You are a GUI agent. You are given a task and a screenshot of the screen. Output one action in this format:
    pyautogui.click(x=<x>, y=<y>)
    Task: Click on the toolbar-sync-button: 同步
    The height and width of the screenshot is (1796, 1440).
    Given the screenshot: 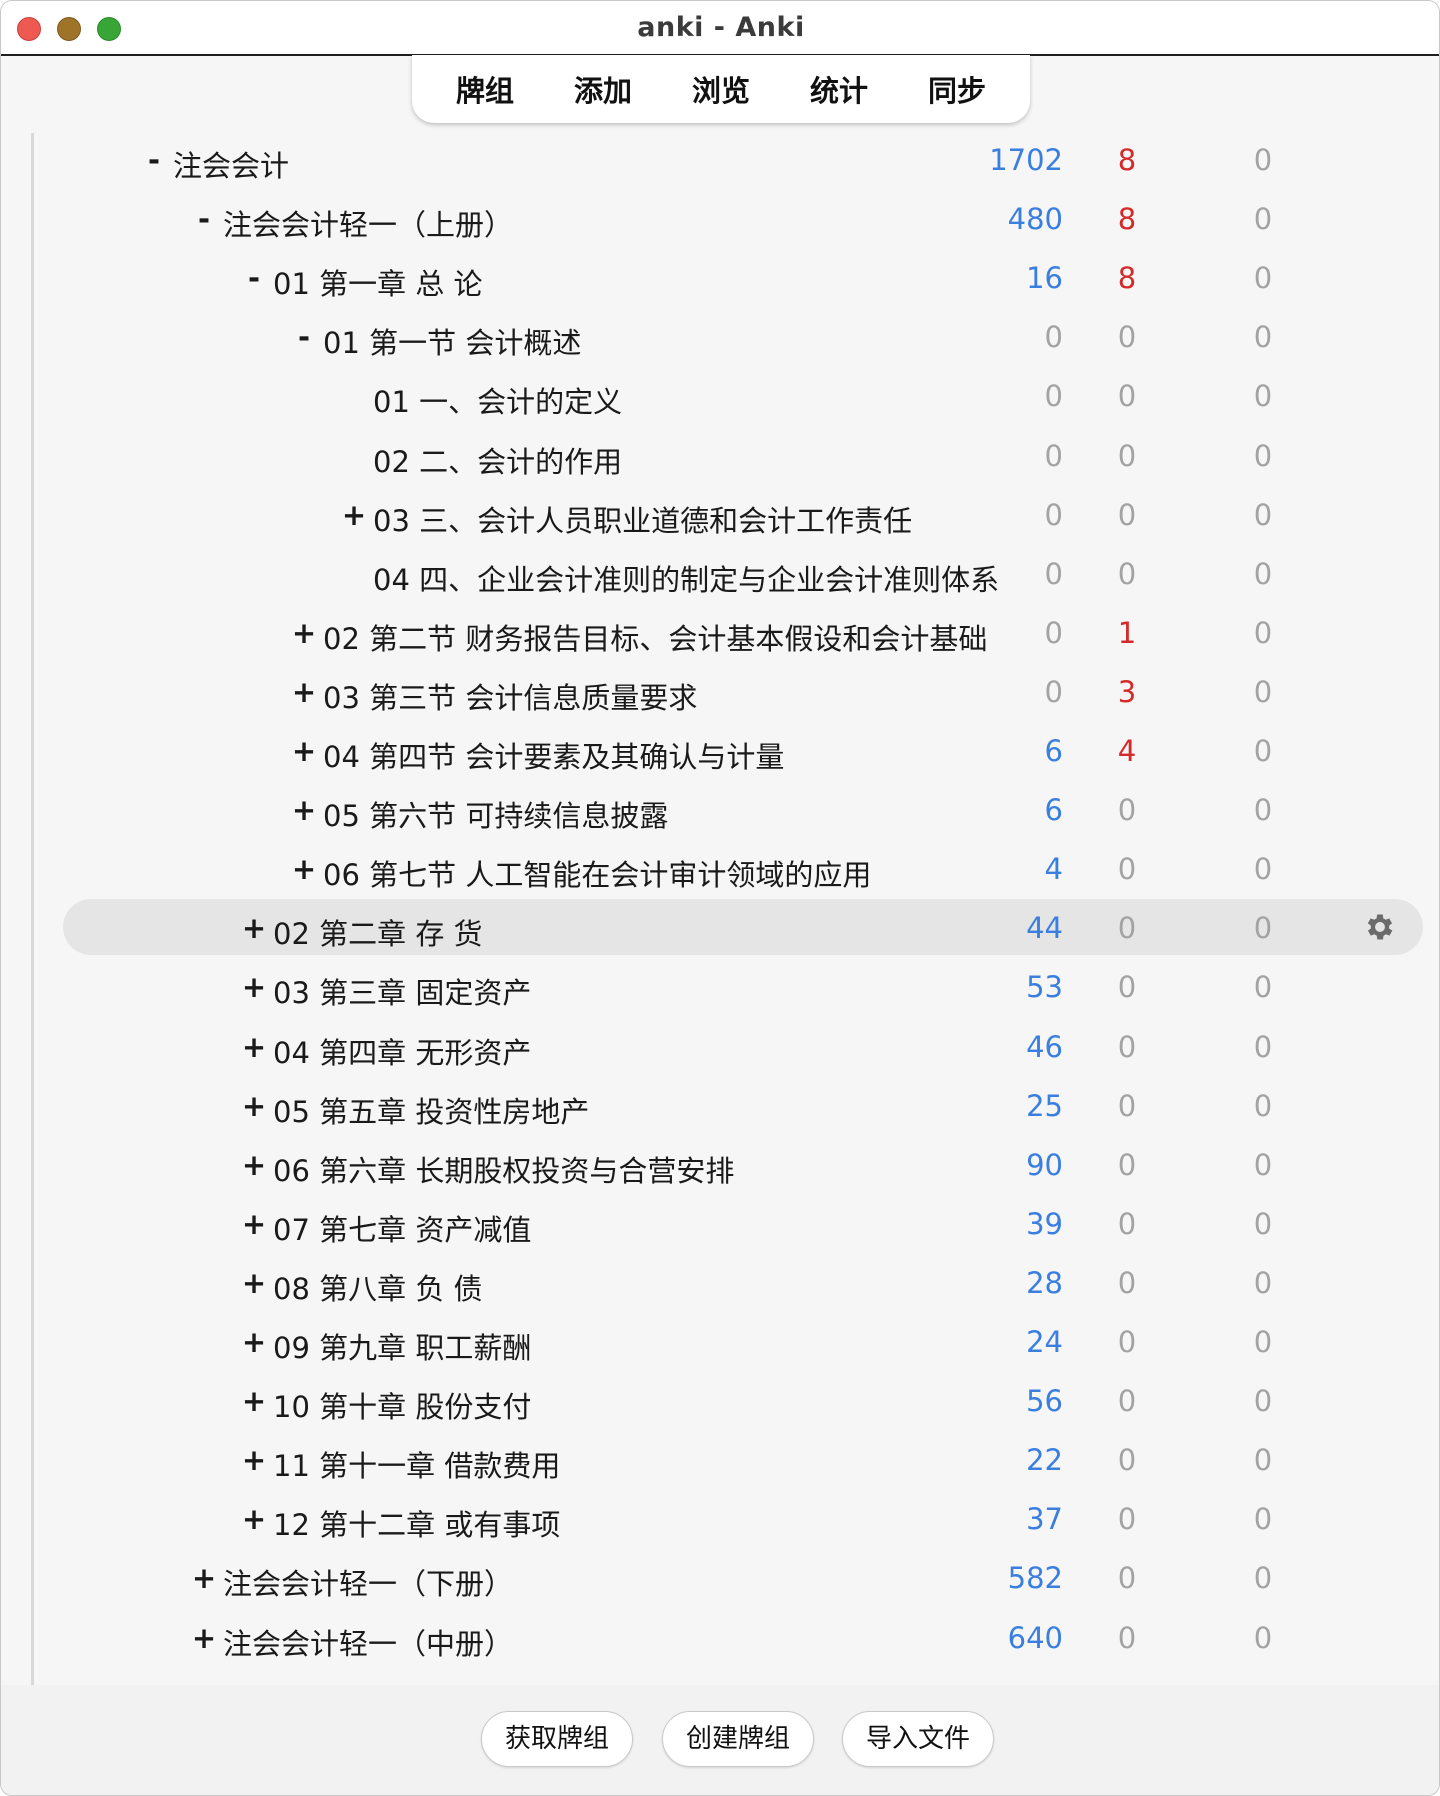 What is the action you would take?
    pyautogui.click(x=957, y=89)
    